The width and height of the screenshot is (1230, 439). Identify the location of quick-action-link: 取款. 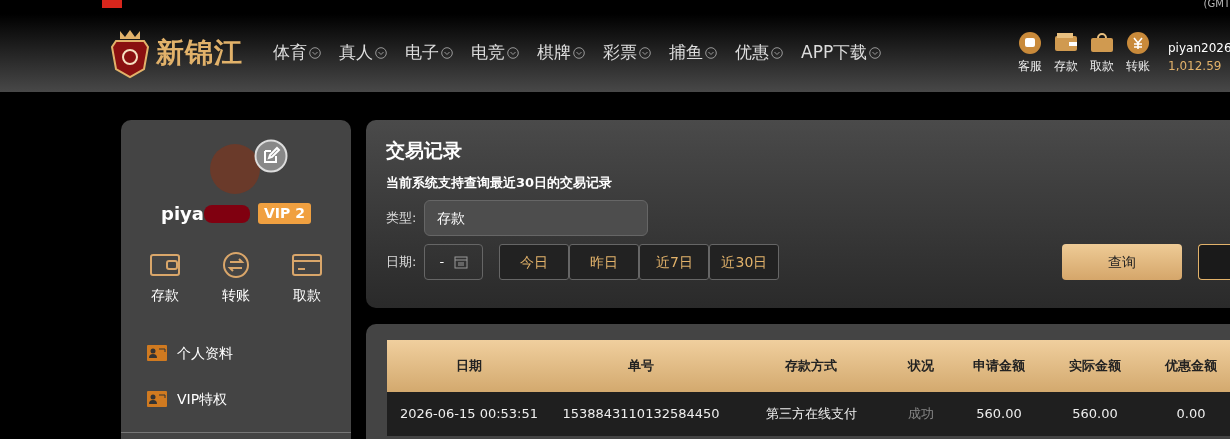
(307, 295).